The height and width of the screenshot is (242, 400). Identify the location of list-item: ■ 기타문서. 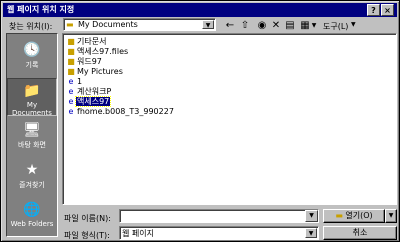
(86, 42).